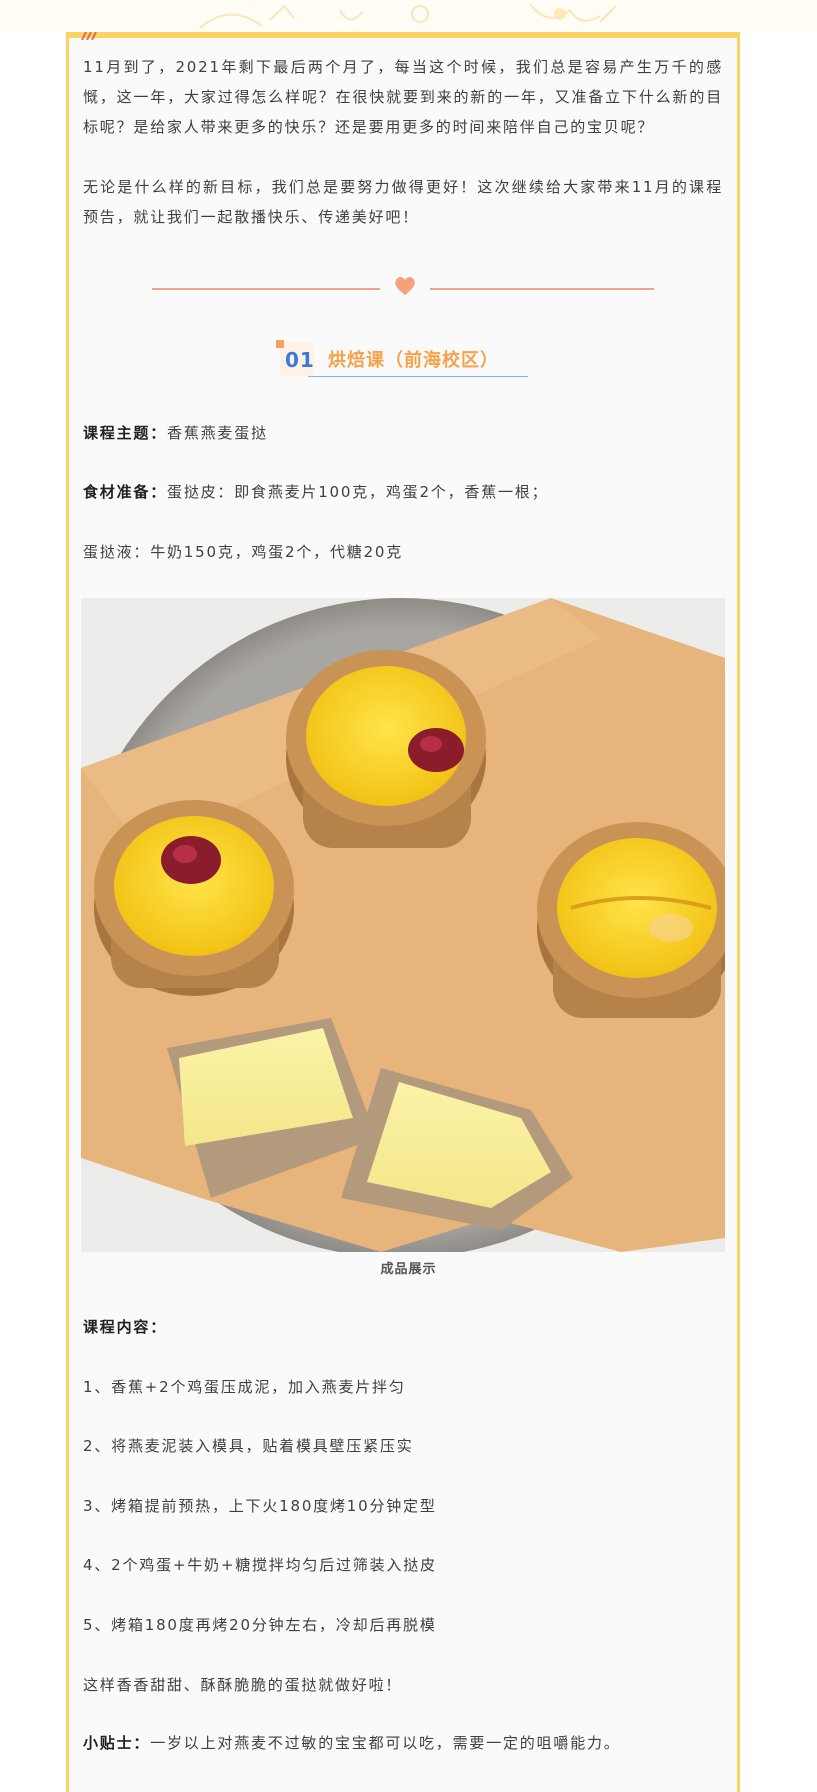 The image size is (817, 1792). What do you see at coordinates (248, 1446) in the screenshot?
I see `step-2: 2、将燕麦泥装入模具，贴着模具壁压紧压实` at bounding box center [248, 1446].